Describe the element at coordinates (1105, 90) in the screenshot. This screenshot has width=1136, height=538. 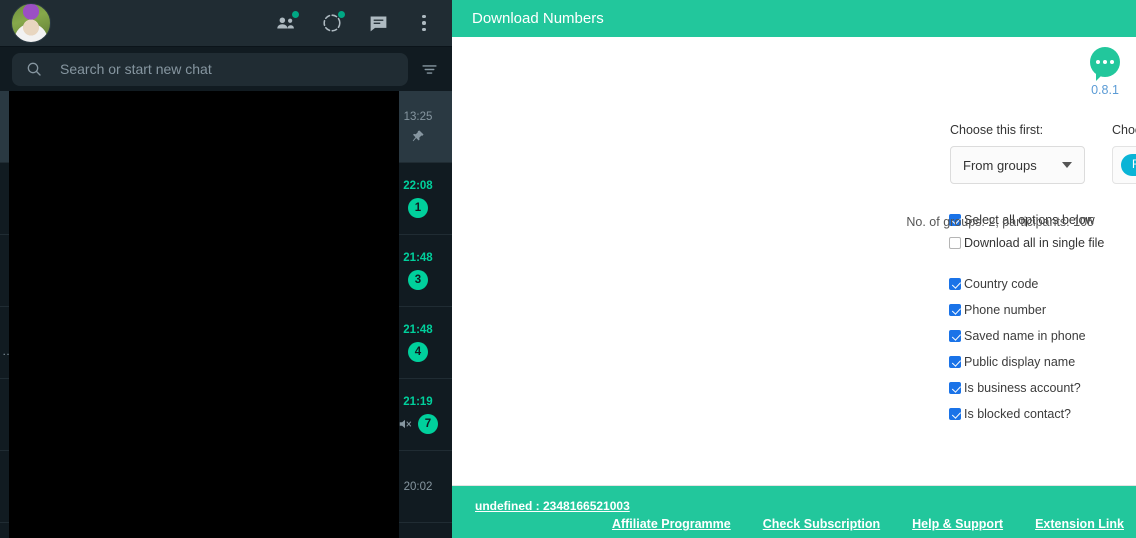
I see `version-number: 0.8.1` at that location.